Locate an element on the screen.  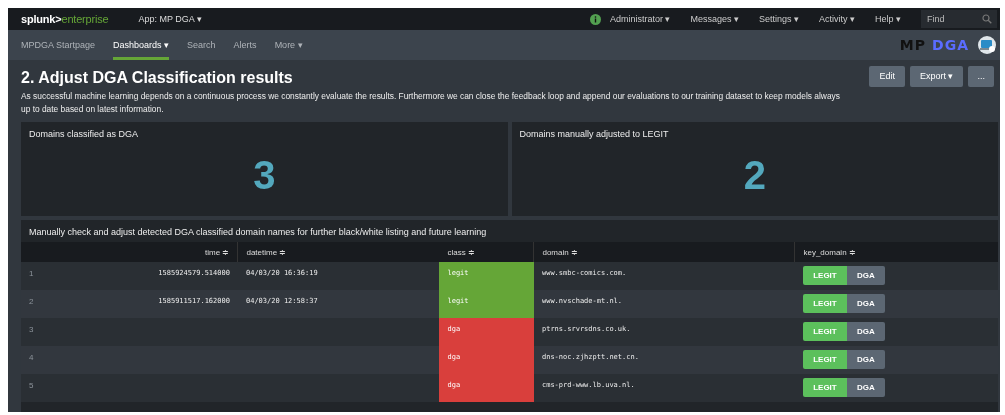
edit-button: Edit is located at coordinates (887, 76).